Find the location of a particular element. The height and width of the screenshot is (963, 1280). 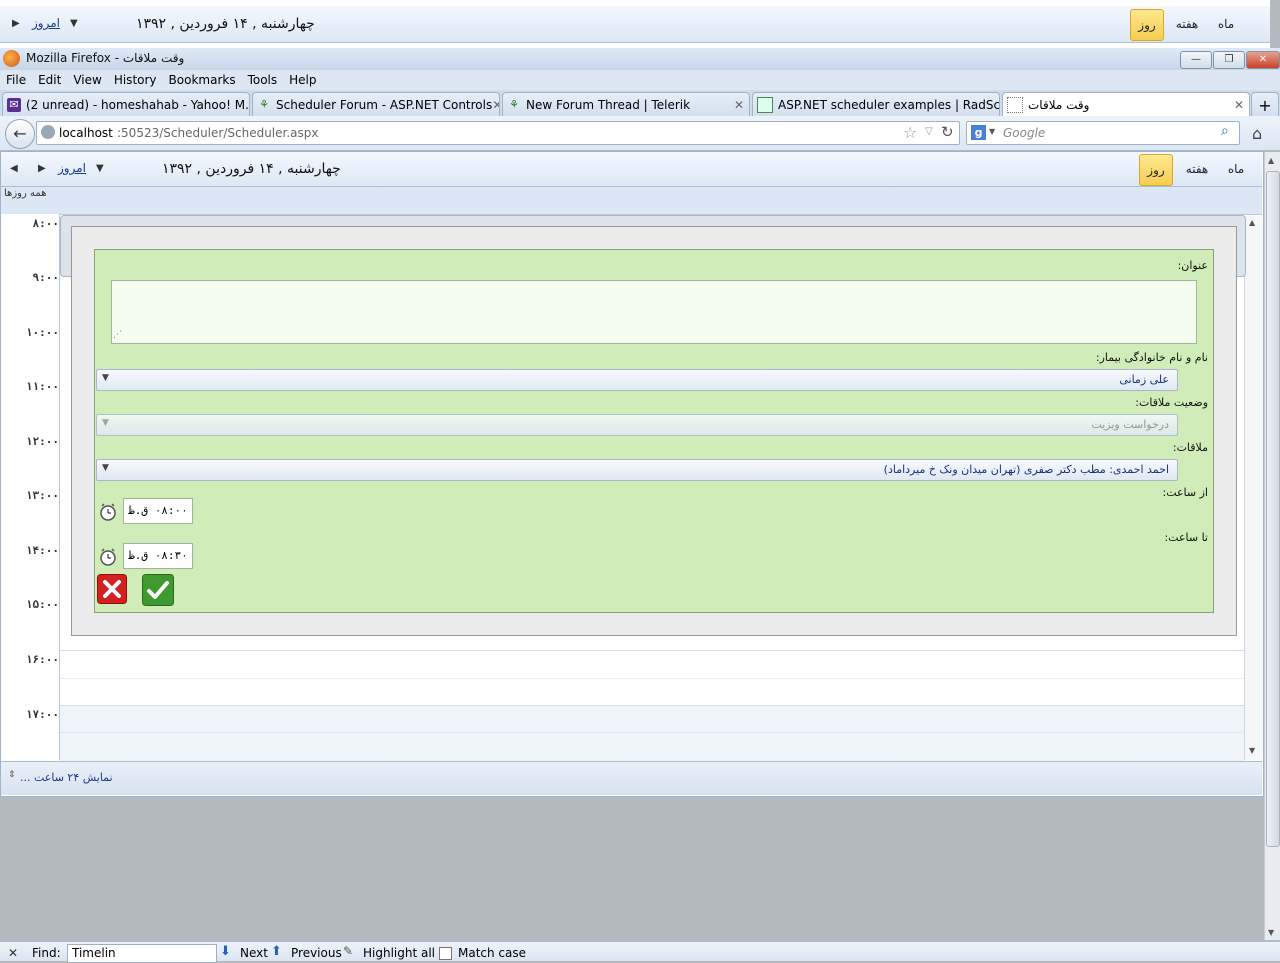

from-time-input: ۰۸:۰۰ ق.ظ is located at coordinates (158, 511).